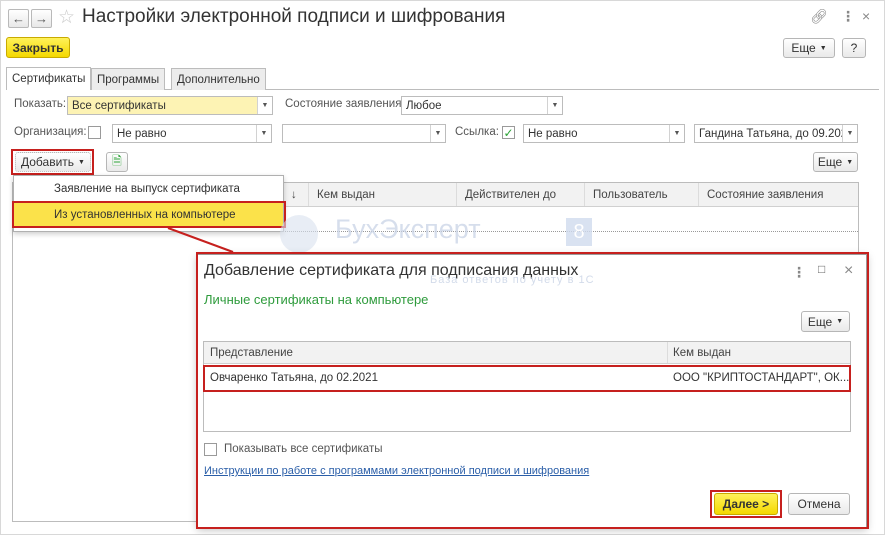 The width and height of the screenshot is (885, 535). Describe the element at coordinates (759, 352) in the screenshot. I see `col-dialog-issuer: Кем выдан` at that location.